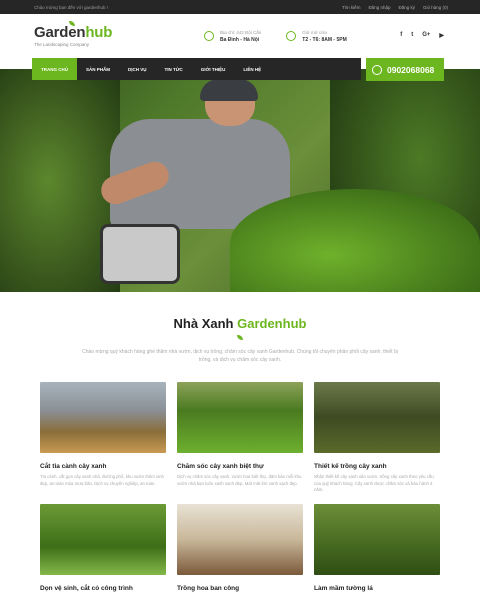  Describe the element at coordinates (205, 323) in the screenshot. I see `section-title-part1: Nhà Xanh` at that location.